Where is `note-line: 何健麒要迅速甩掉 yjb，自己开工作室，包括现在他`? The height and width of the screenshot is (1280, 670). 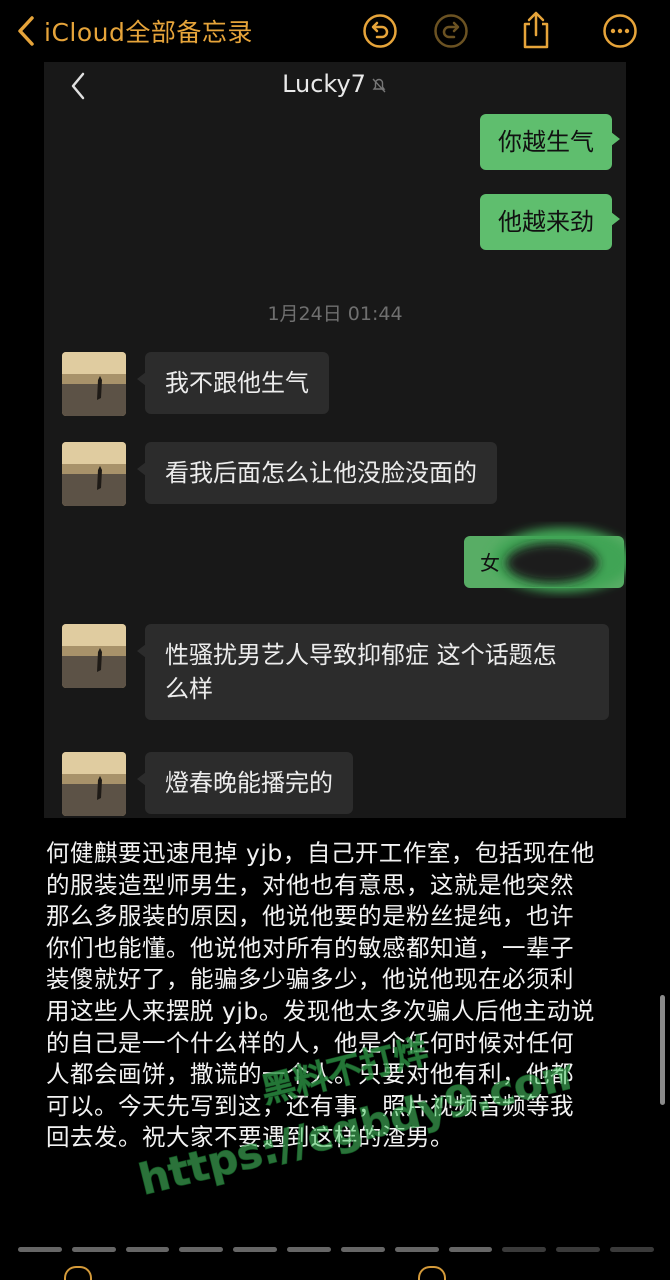
note-line: 何健麒要迅速甩掉 yjb，自己开工作室，包括现在他 is located at coordinates (320, 853).